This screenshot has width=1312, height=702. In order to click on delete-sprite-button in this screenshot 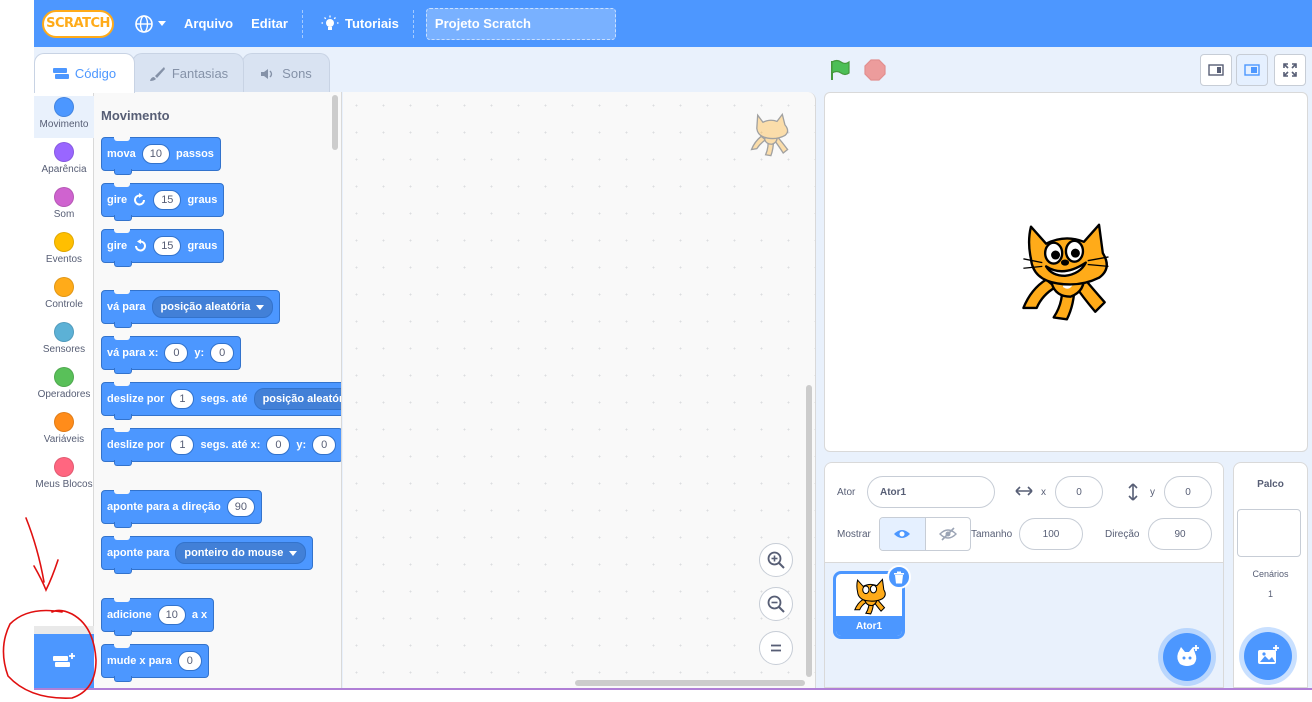, I will do `click(899, 577)`.